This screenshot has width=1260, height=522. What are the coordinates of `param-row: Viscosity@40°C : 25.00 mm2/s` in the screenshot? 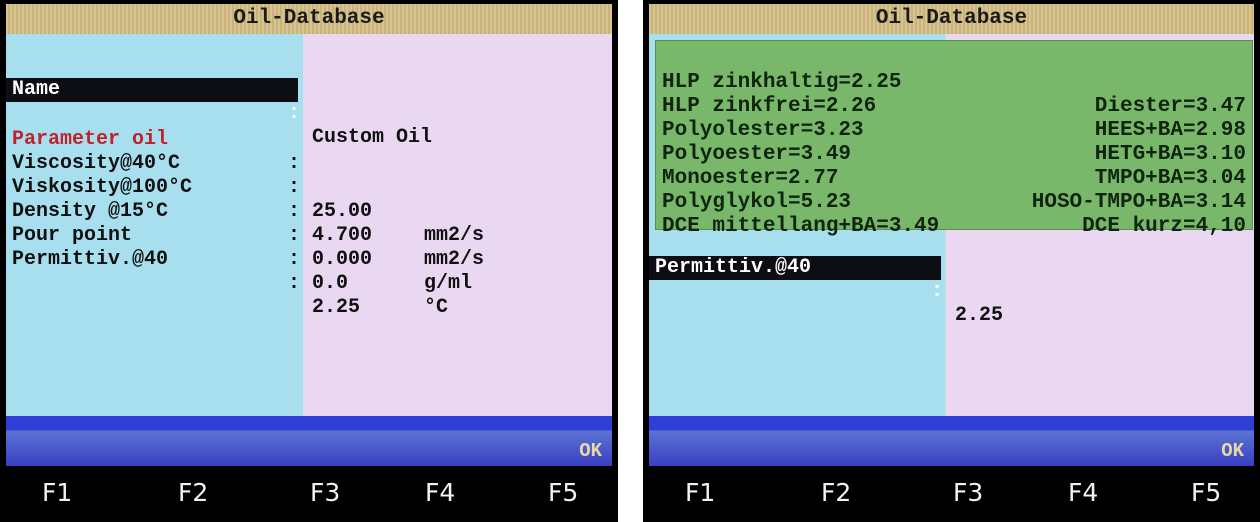 It's located at (309, 187).